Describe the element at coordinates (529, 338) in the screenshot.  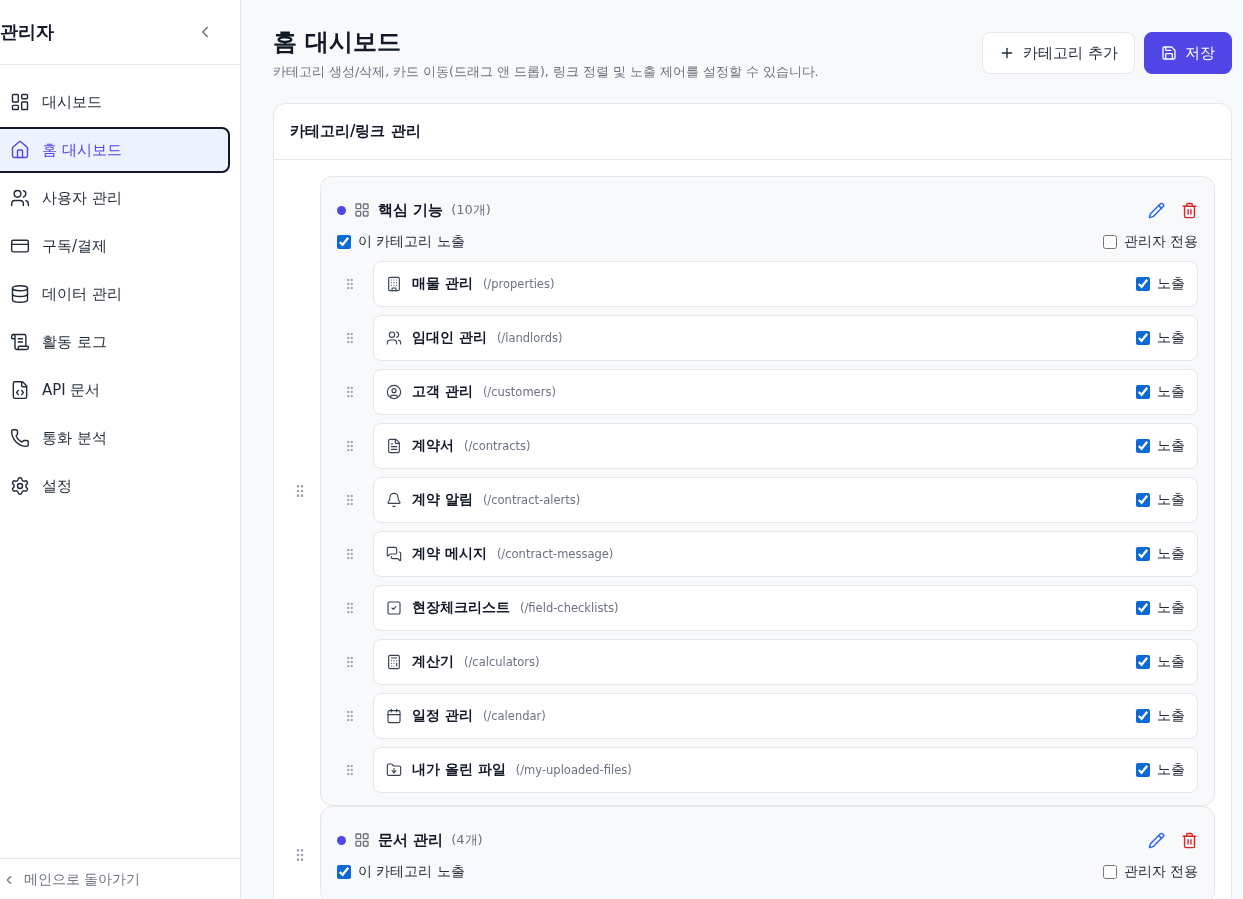
I see `link-path: (/landlords)` at that location.